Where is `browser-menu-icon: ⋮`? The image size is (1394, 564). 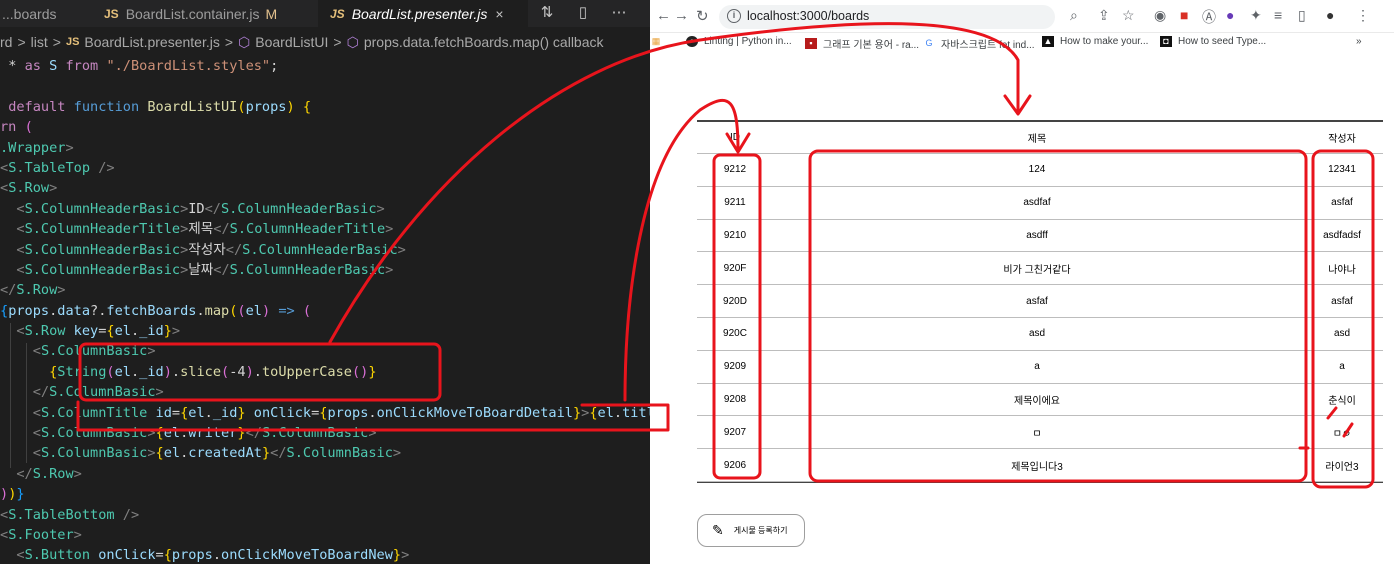 browser-menu-icon: ⋮ is located at coordinates (1363, 15).